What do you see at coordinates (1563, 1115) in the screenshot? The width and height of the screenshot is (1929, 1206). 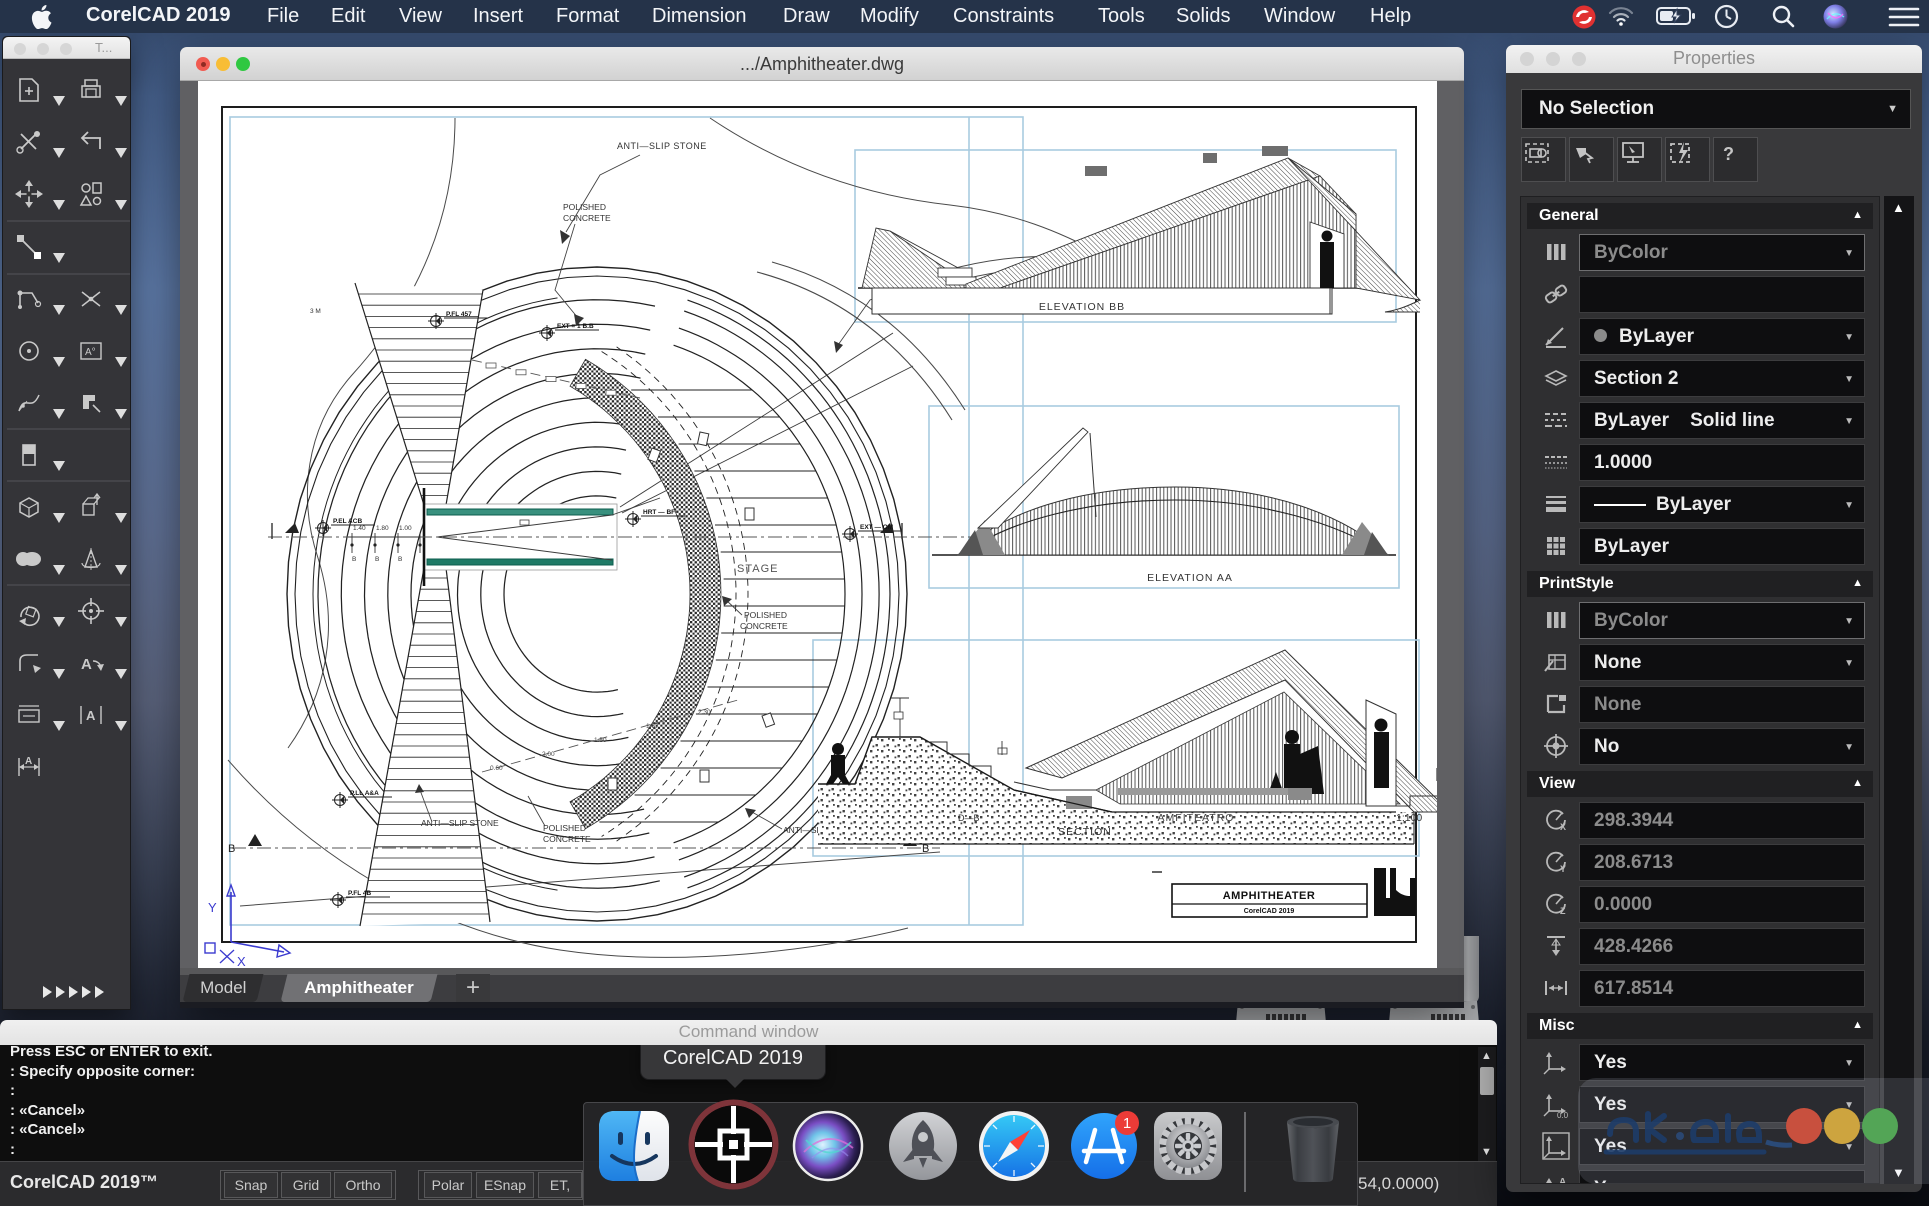 I see `svg-text: 0.0` at bounding box center [1563, 1115].